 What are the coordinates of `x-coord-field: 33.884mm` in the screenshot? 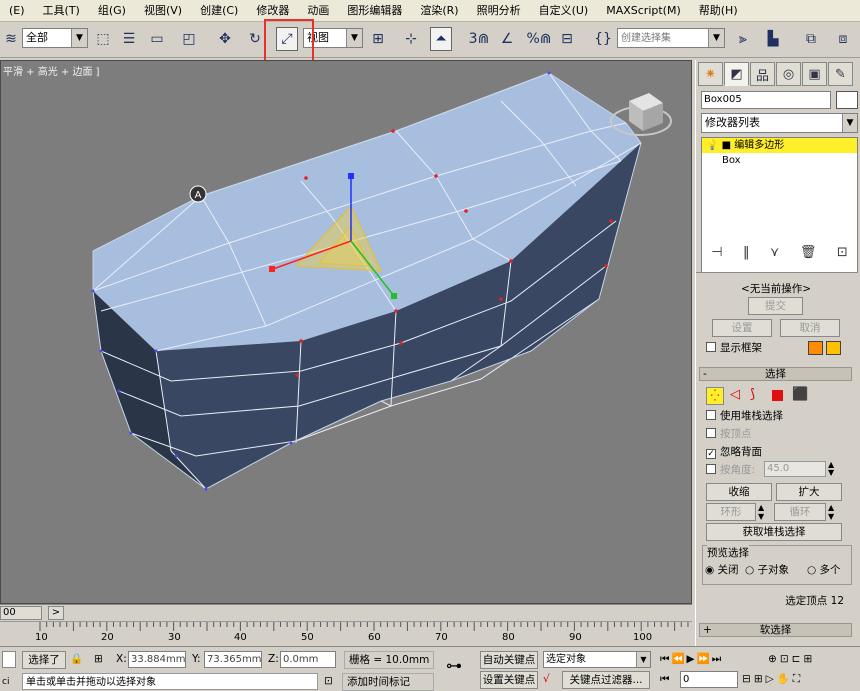 It's located at (157, 659).